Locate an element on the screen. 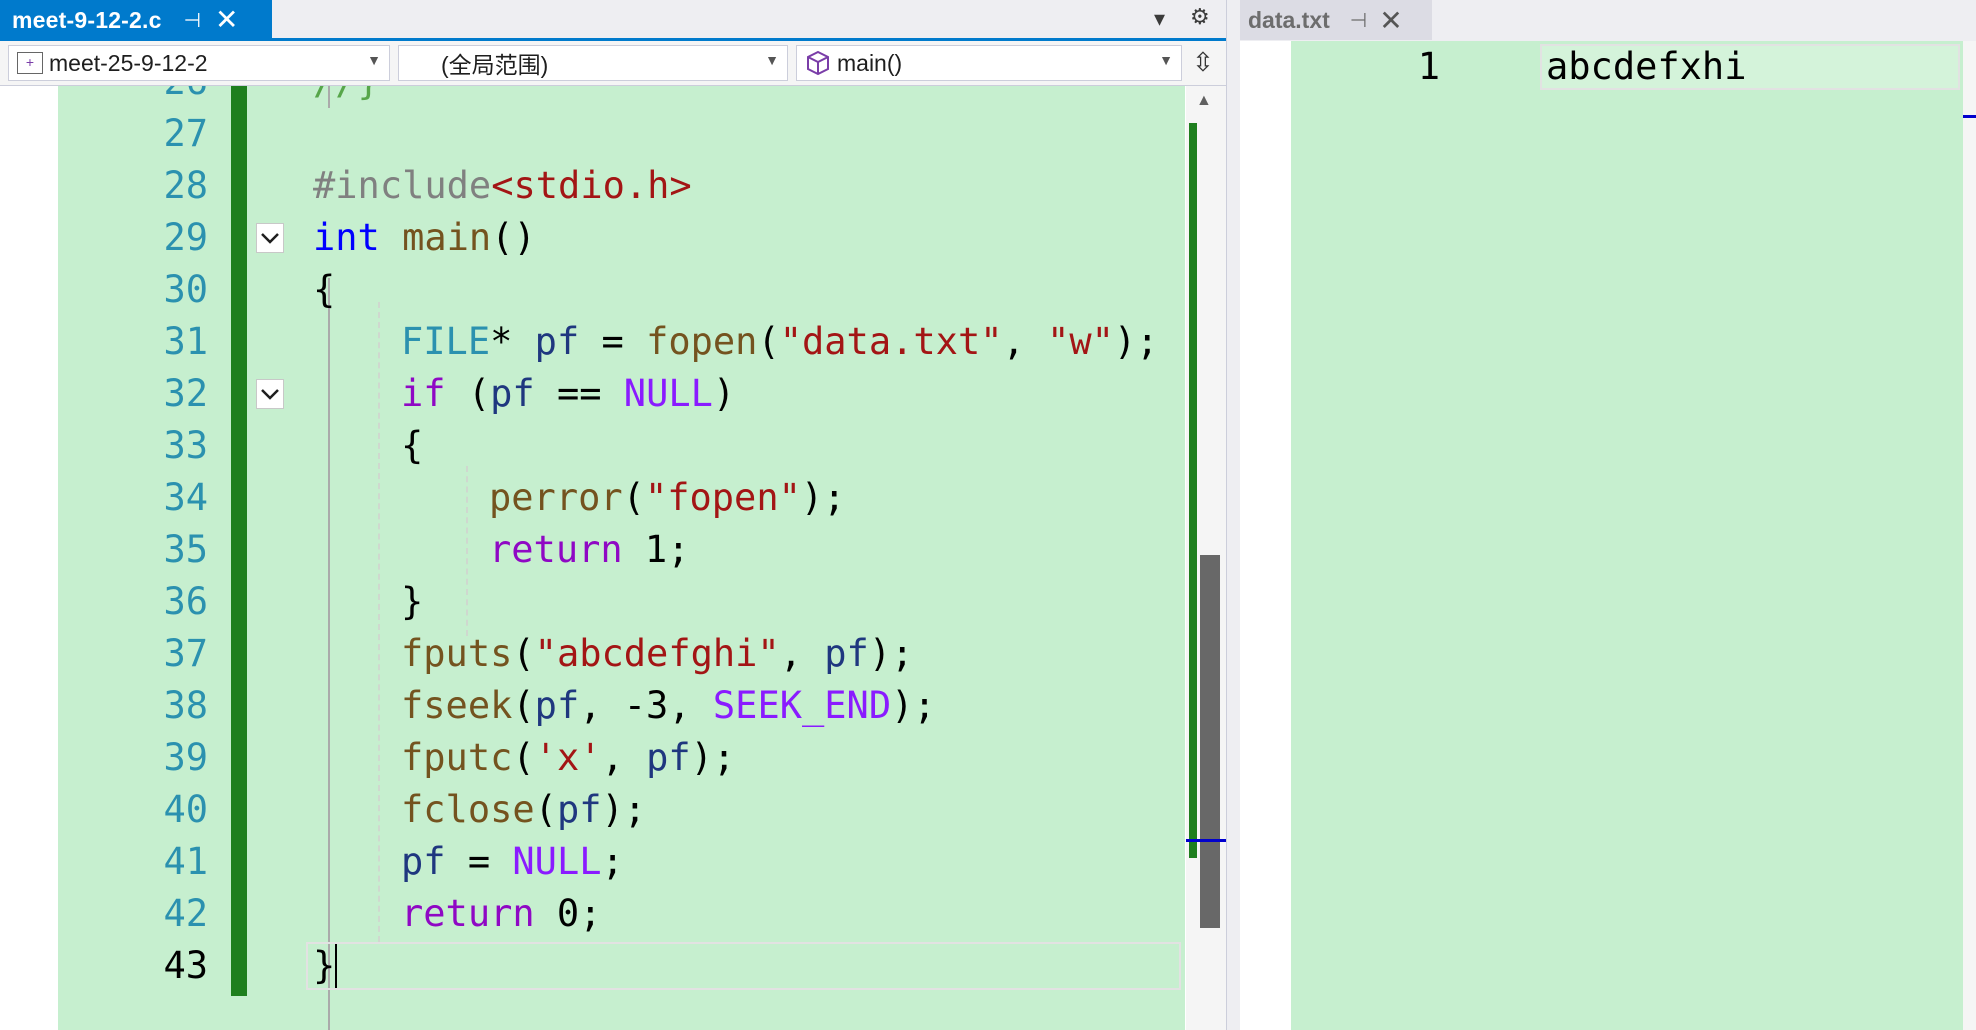  line-number: 27 is located at coordinates (185, 133).